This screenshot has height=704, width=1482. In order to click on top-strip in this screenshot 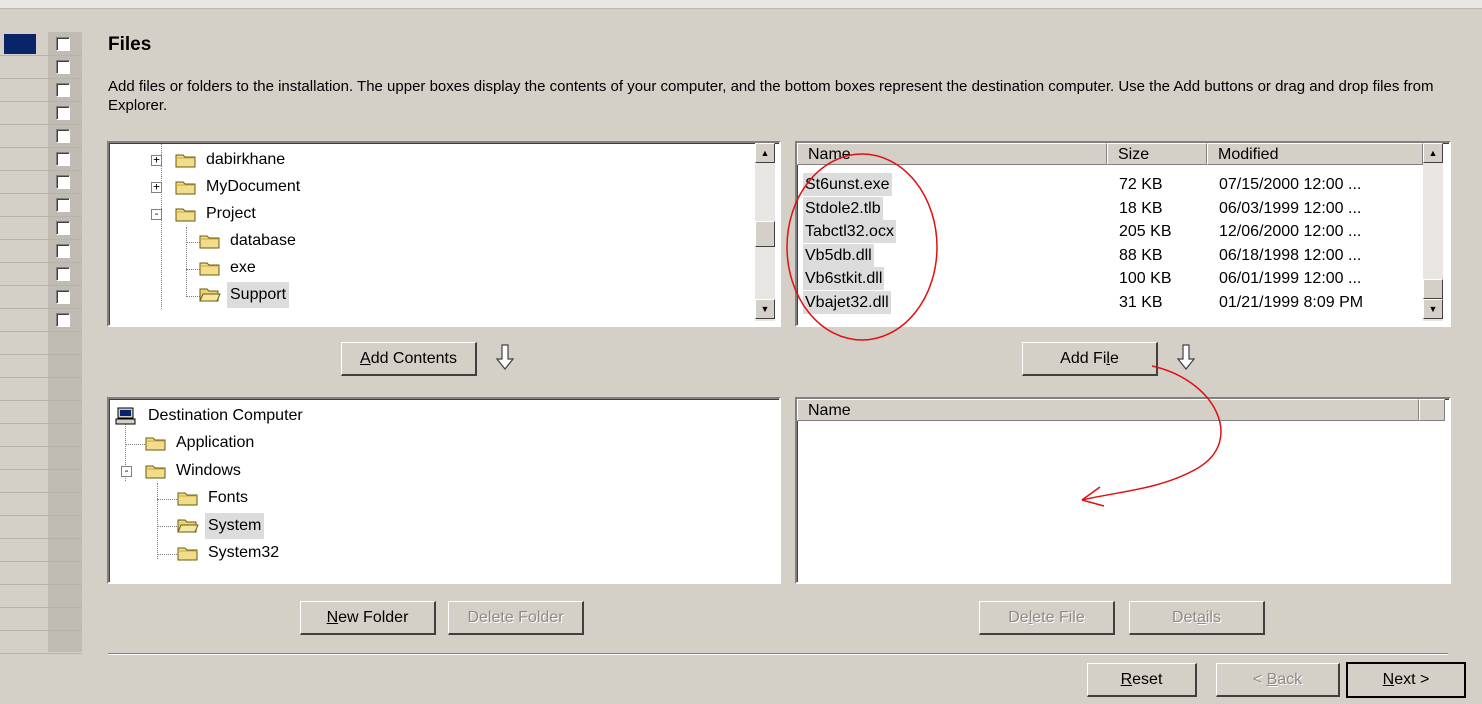, I will do `click(741, 4)`.